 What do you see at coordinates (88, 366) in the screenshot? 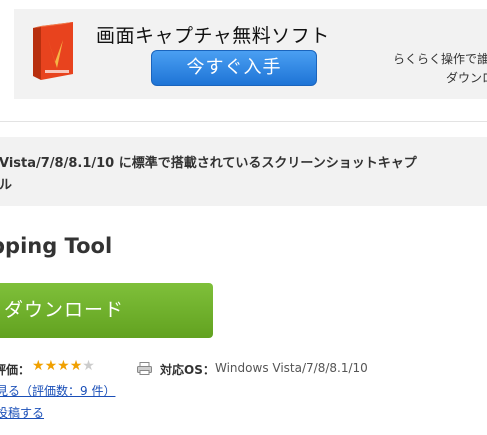
I see `star-empty-icon: ★` at bounding box center [88, 366].